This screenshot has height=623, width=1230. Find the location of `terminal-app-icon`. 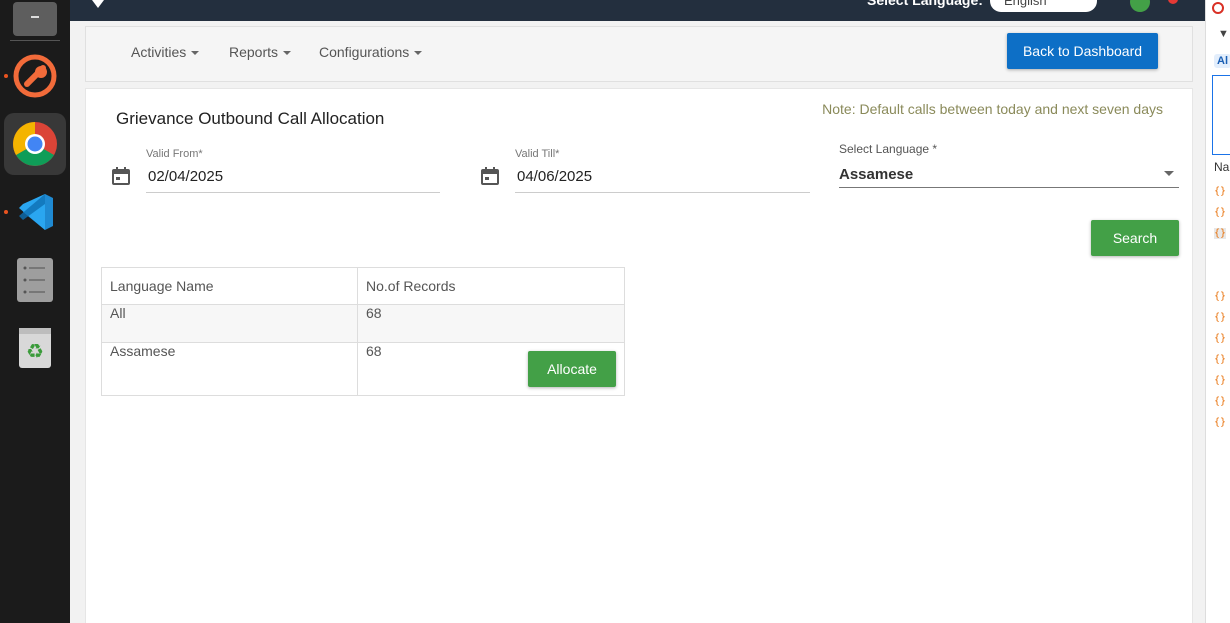

terminal-app-icon is located at coordinates (35, 25).